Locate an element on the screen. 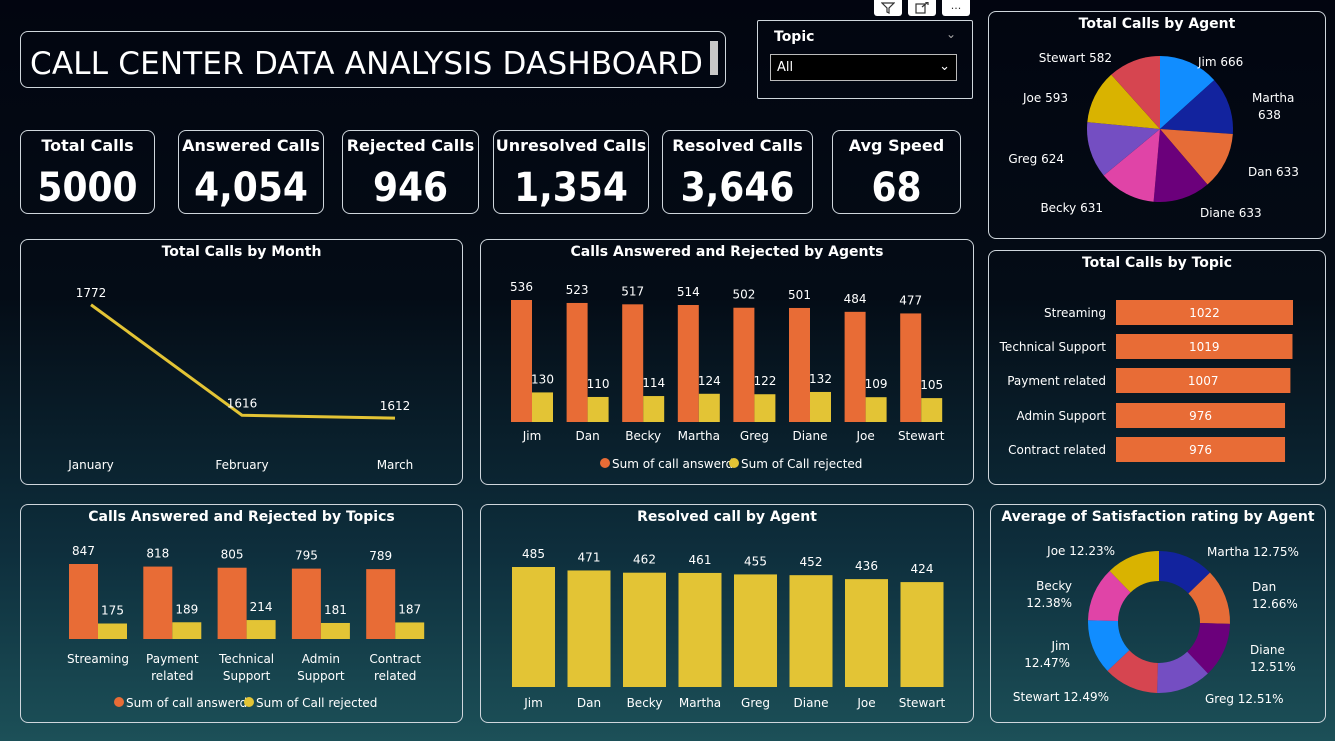 This screenshot has height=741, width=1335. x-tick-label: Diane is located at coordinates (811, 703).